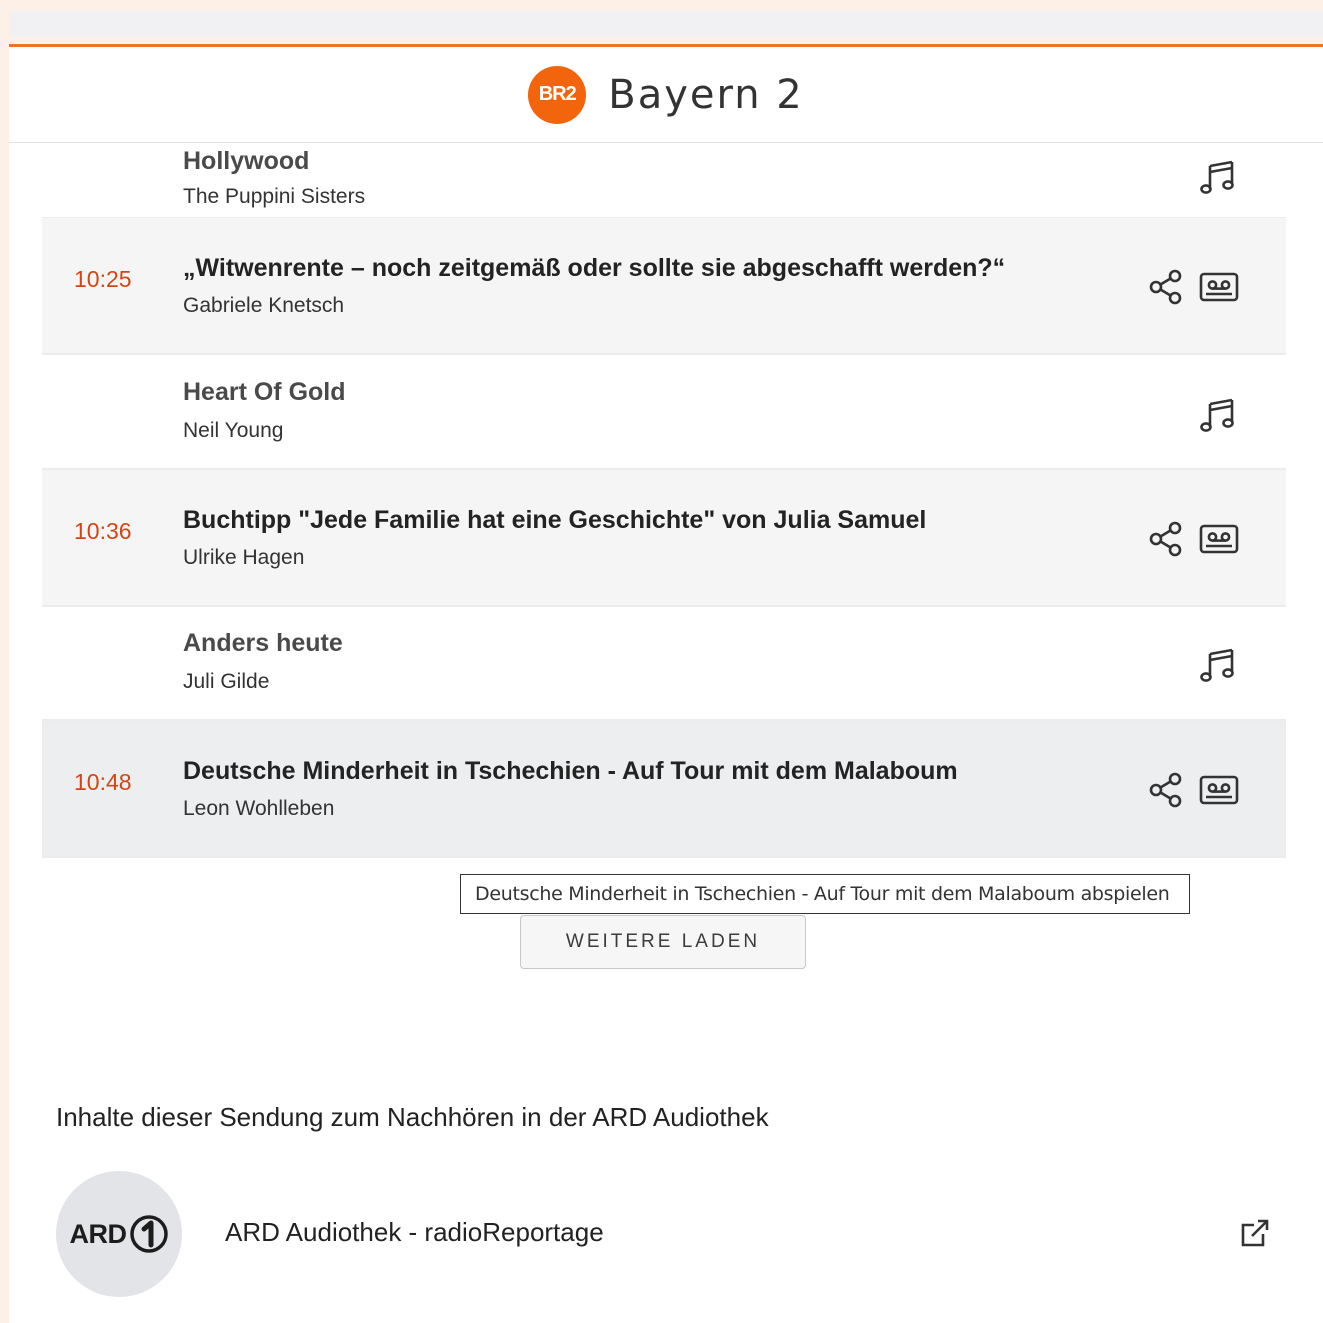 The width and height of the screenshot is (1323, 1323). I want to click on ard-one-icon, so click(148, 1234).